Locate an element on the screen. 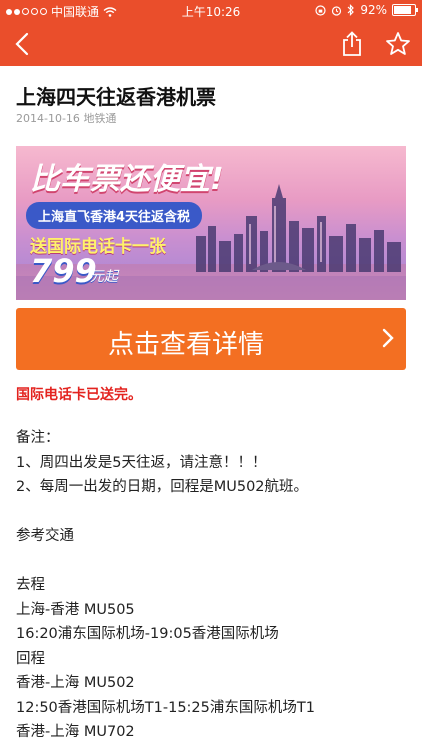 Image resolution: width=422 pixels, height=750 pixels. chevron-right-icon is located at coordinates (388, 338).